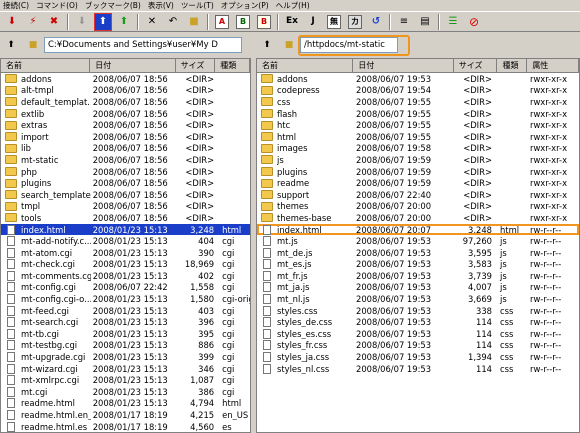  Describe the element at coordinates (453, 22) in the screenshot. I see `sync-icon: ☰` at that location.